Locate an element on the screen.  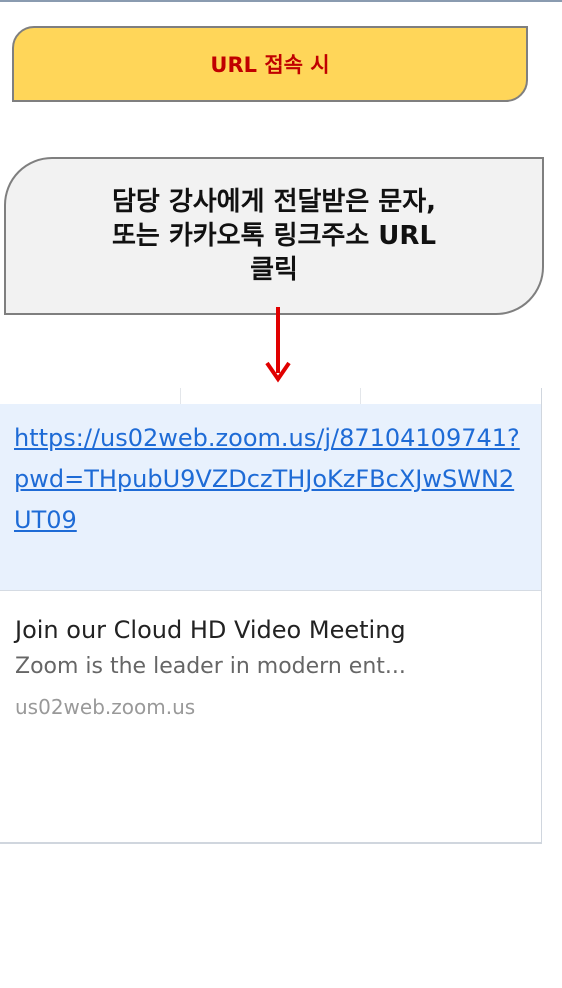
instruction-text: 담당 강사에게 전달받은 문자, 또는 카카오톡 링크주소 URL 클릭 is located at coordinates (274, 236).